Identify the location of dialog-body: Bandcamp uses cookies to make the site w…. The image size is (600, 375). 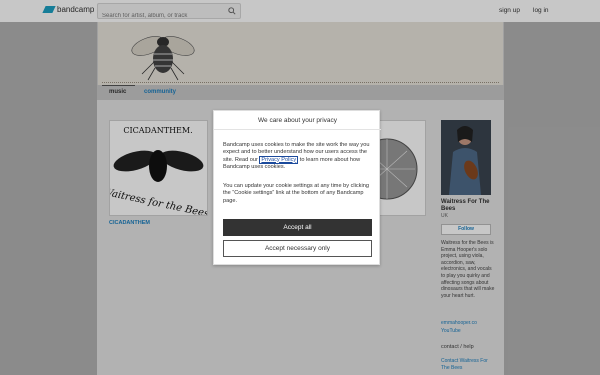
(298, 156).